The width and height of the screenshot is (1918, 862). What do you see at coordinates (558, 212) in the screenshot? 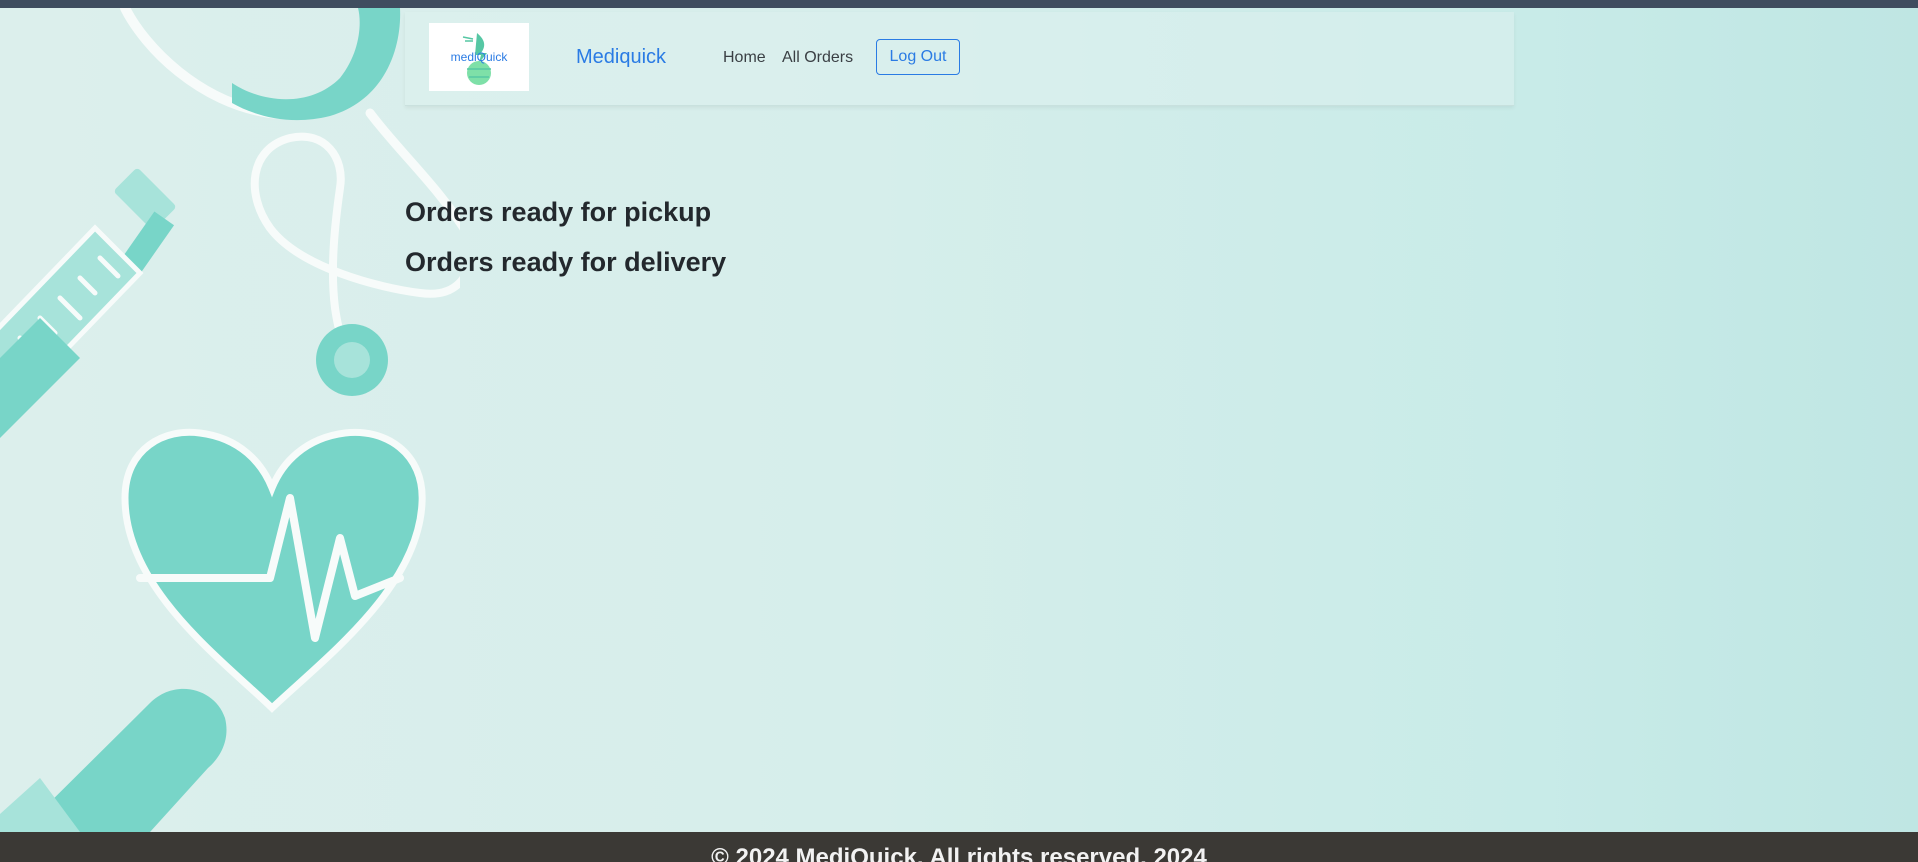
I see `pickup-orders-heading: Orders ready for pickup` at bounding box center [558, 212].